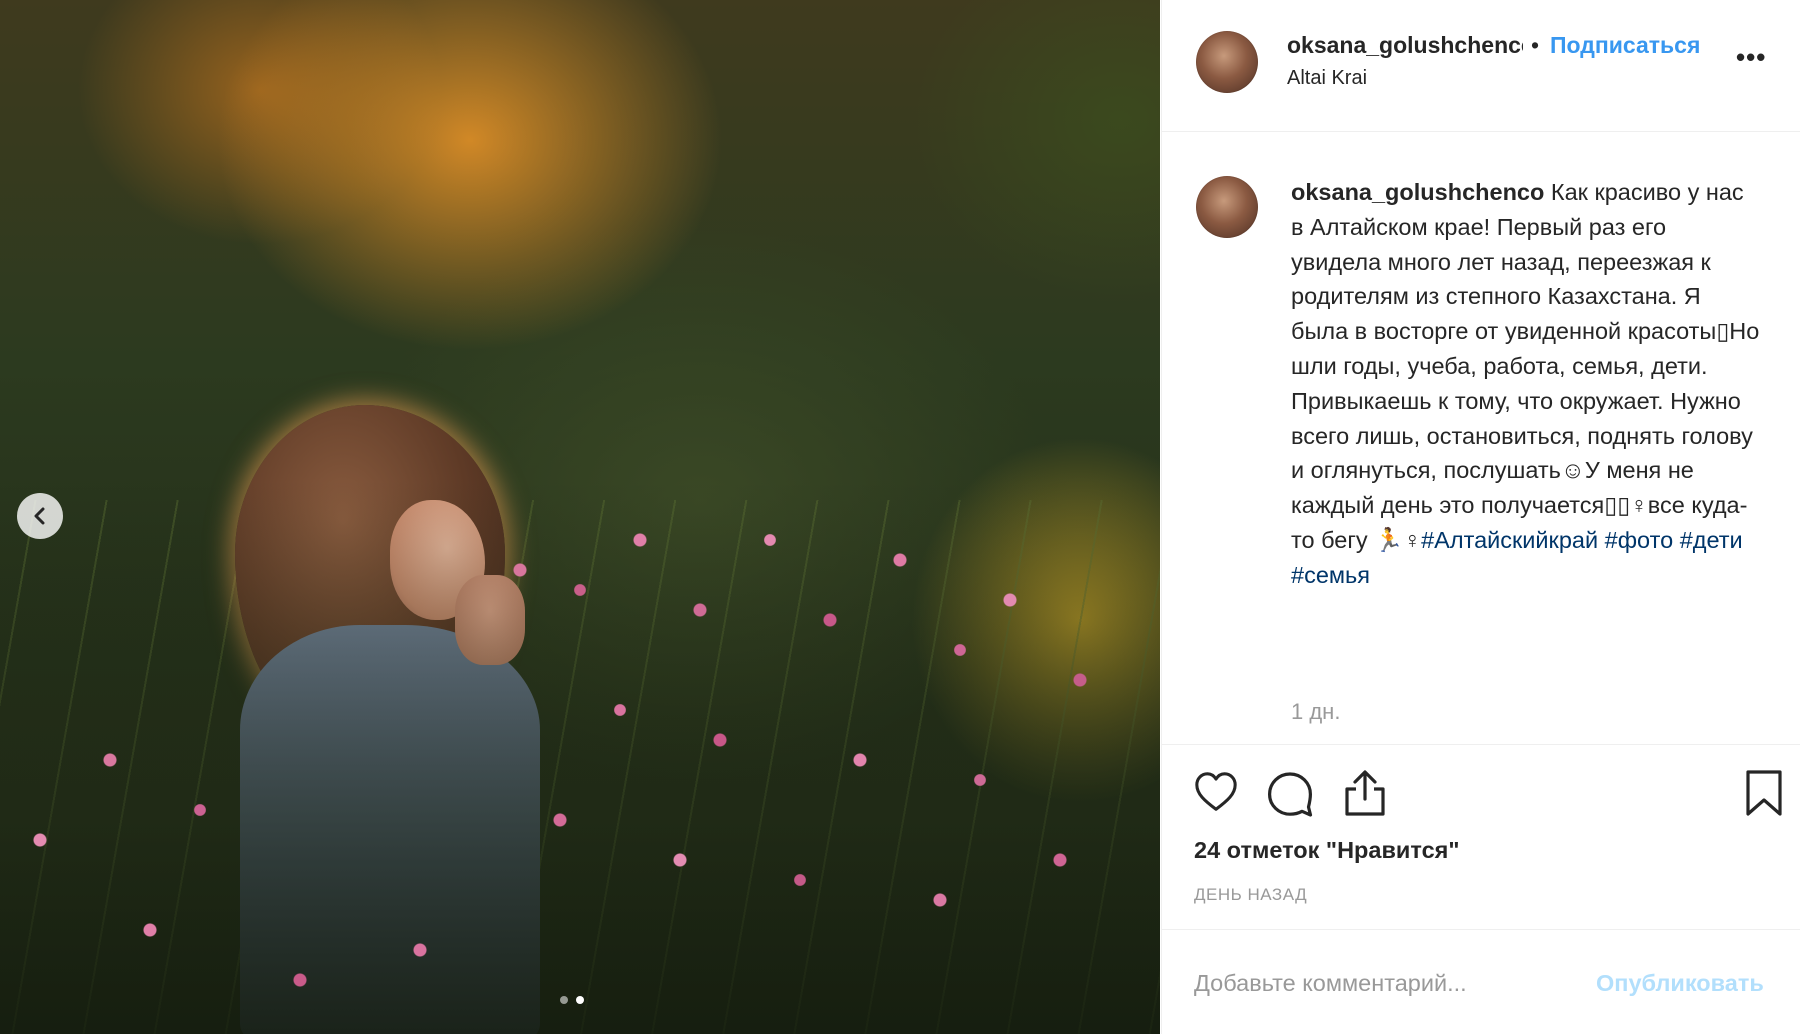 This screenshot has width=1800, height=1035. What do you see at coordinates (1481, 837) in the screenshot?
I see `action-bar: 24 отметок "Нравится" ДЕНЬ НАЗАД` at bounding box center [1481, 837].